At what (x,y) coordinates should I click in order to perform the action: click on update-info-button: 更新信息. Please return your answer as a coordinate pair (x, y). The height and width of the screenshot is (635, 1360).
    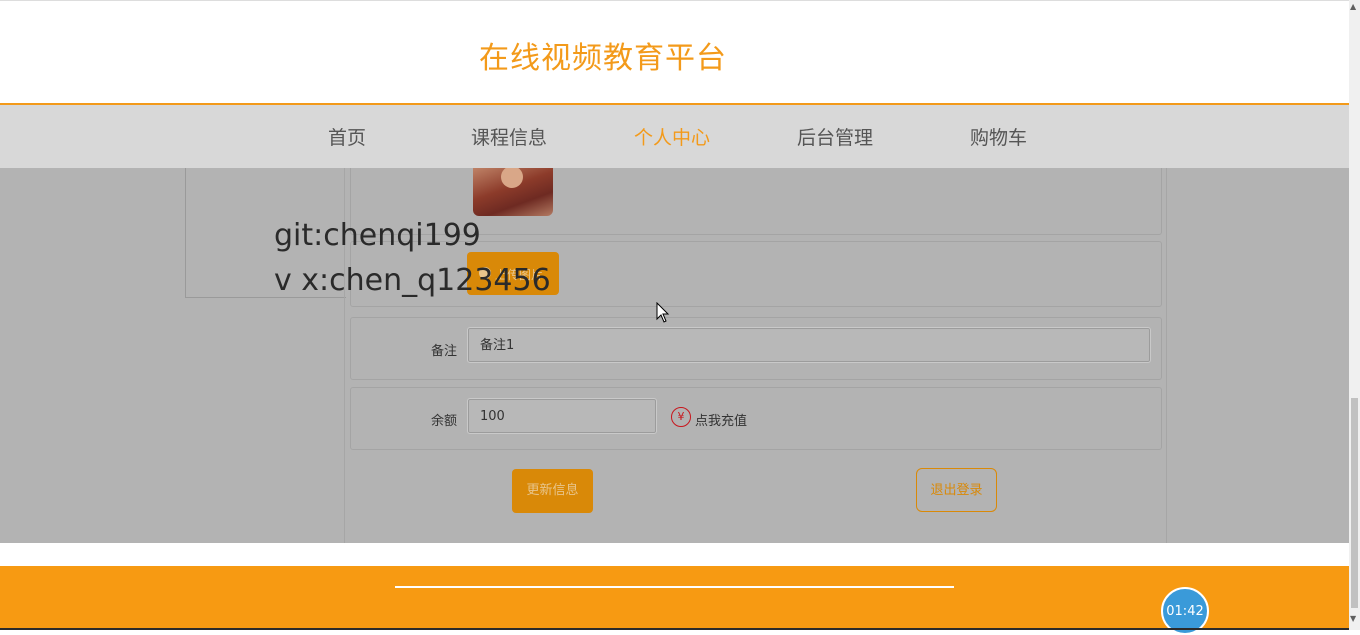
    Looking at the image, I should click on (552, 491).